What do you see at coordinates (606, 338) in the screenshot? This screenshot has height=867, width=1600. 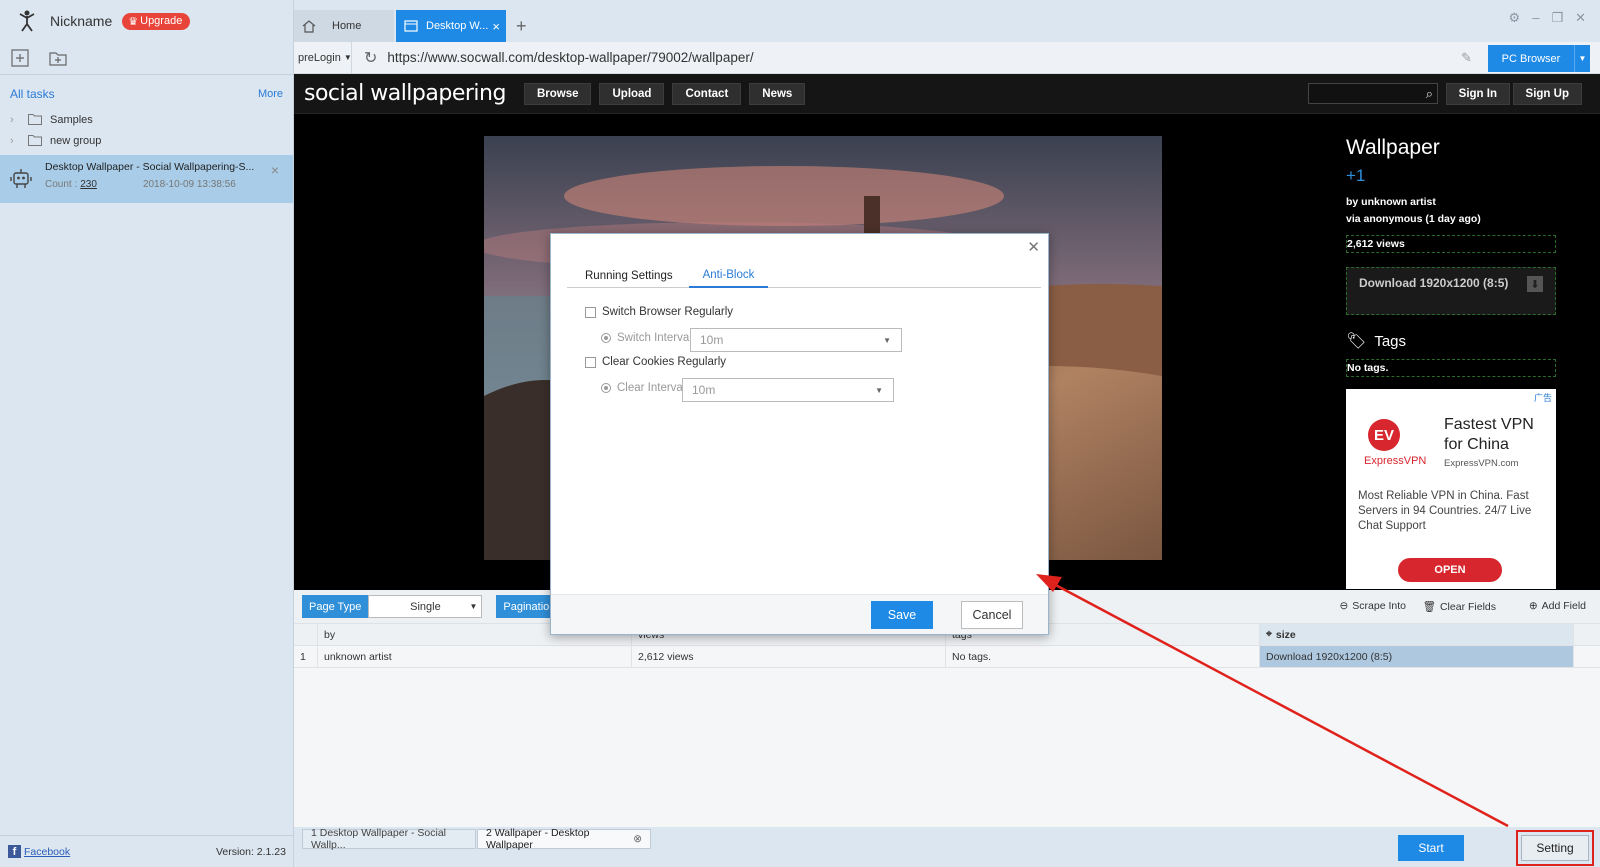 I see `switch-interval-radio` at bounding box center [606, 338].